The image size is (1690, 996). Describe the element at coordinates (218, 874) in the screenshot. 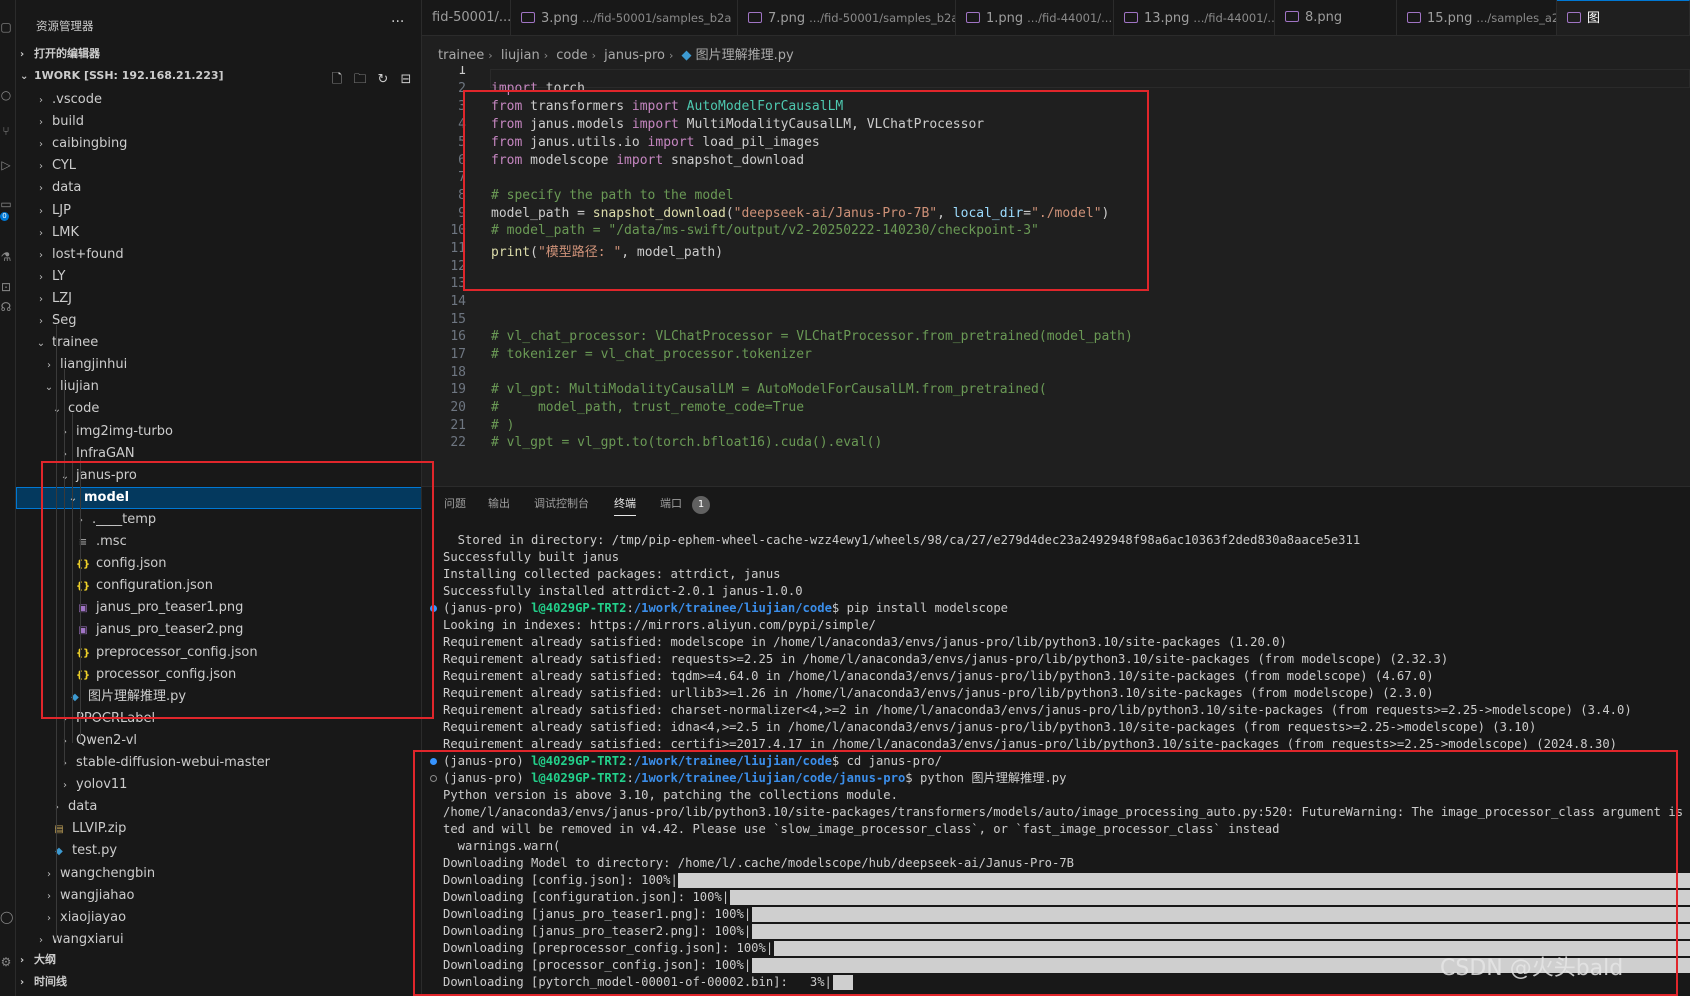

I see `tree-folder: › wangchengbin` at that location.